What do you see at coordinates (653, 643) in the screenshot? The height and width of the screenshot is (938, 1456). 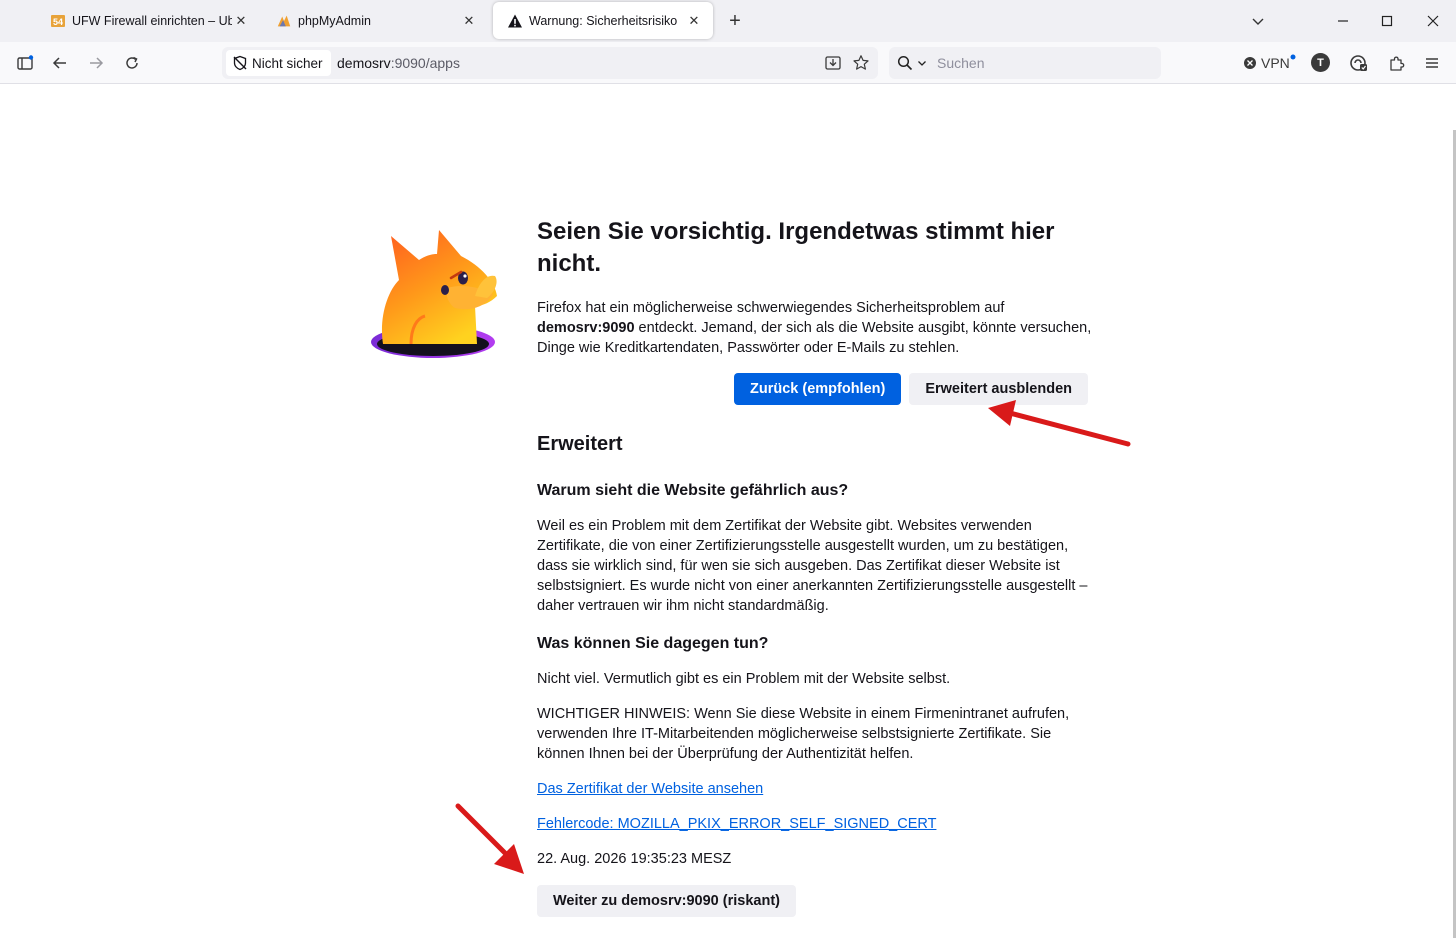 I see `what-can-you-do-heading: Was können Sie dagegen tun?` at bounding box center [653, 643].